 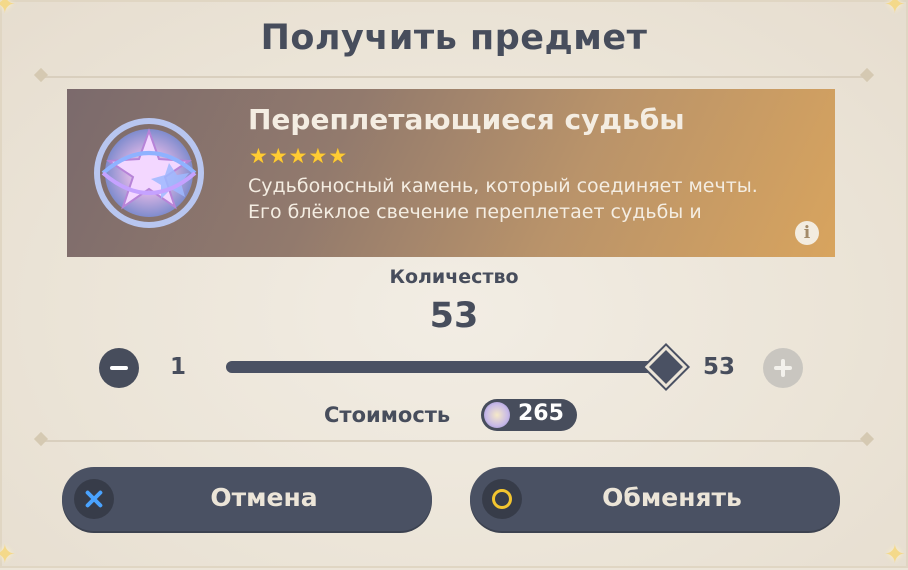 I want to click on decrease-button, so click(x=119, y=368).